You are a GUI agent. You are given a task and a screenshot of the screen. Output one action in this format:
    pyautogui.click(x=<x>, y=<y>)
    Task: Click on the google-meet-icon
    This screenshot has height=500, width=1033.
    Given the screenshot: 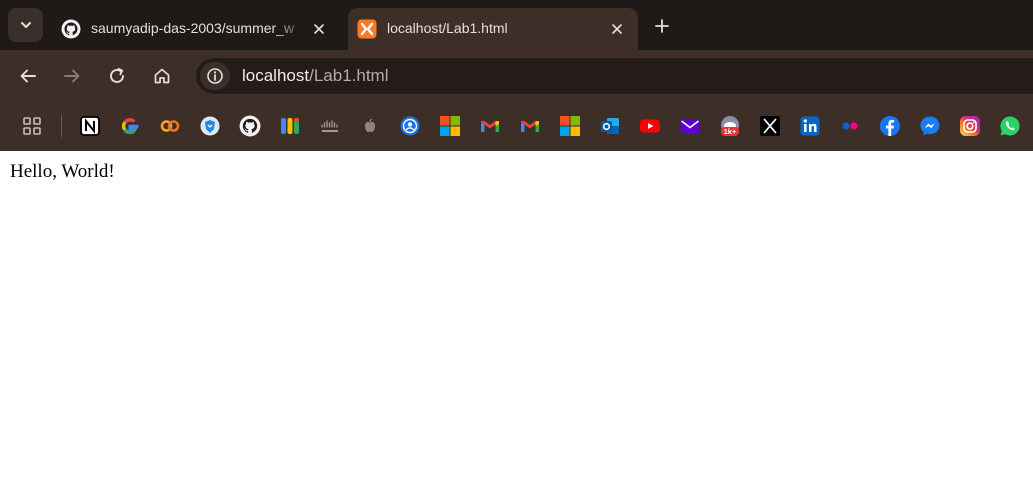 What is the action you would take?
    pyautogui.click(x=290, y=126)
    